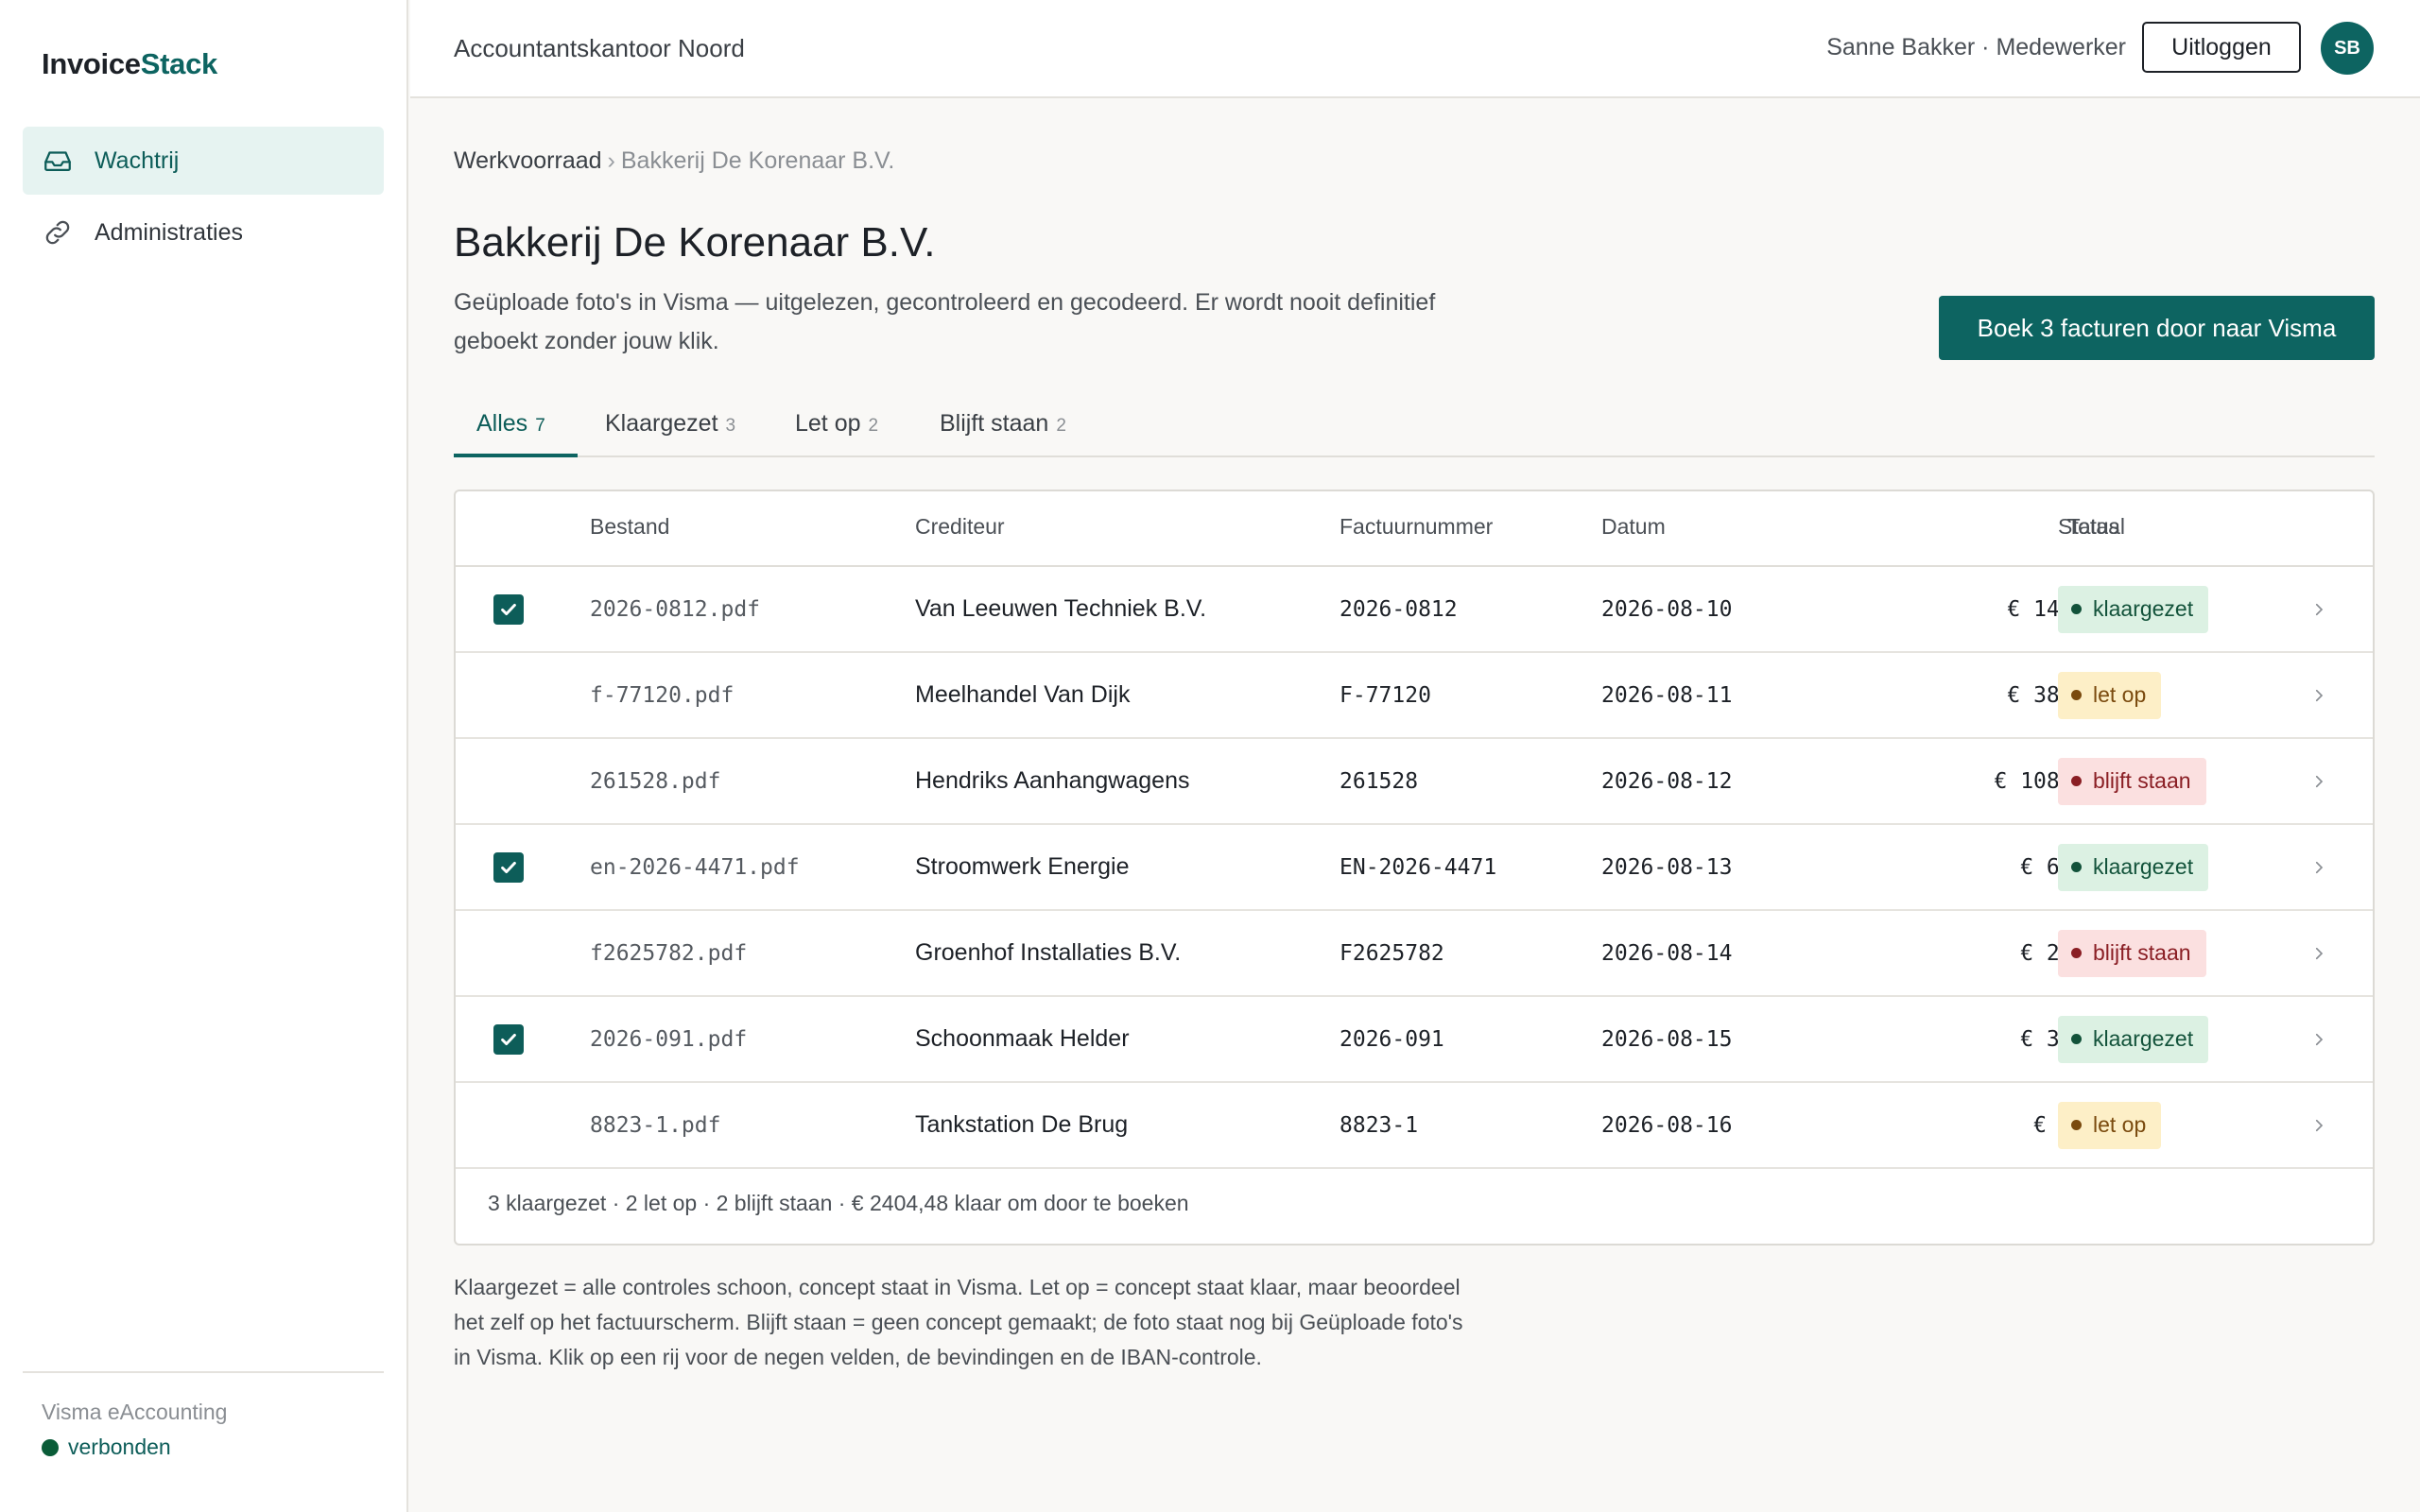 The width and height of the screenshot is (2420, 1512). I want to click on breadcrumb: Werkvoorraad › Bakkerij De Korenaar B.V., so click(674, 161).